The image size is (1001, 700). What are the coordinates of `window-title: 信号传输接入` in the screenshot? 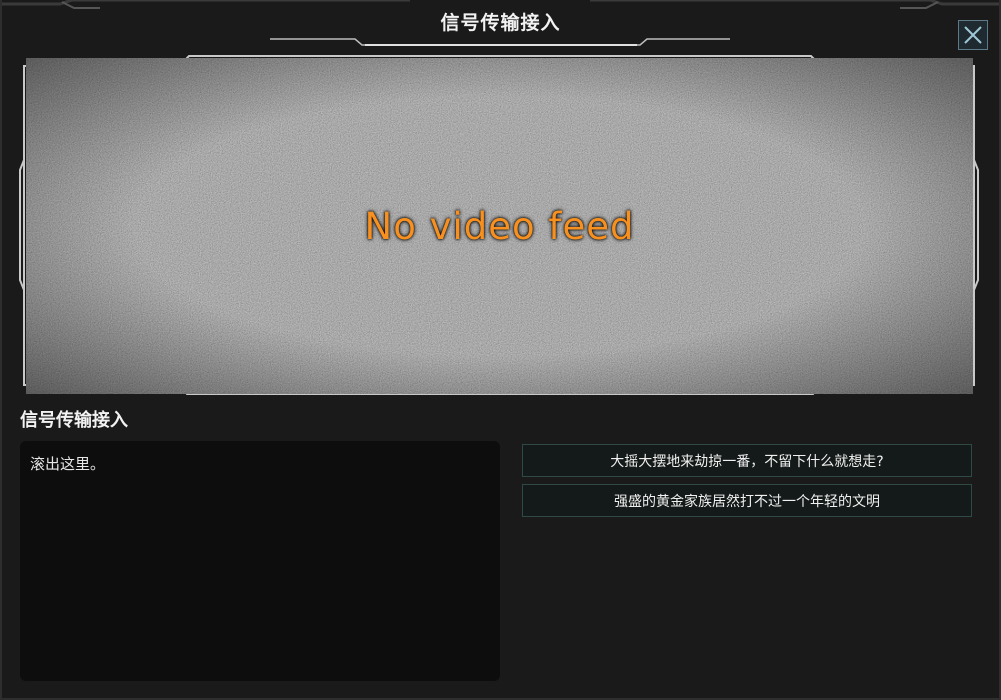 It's located at (500, 23).